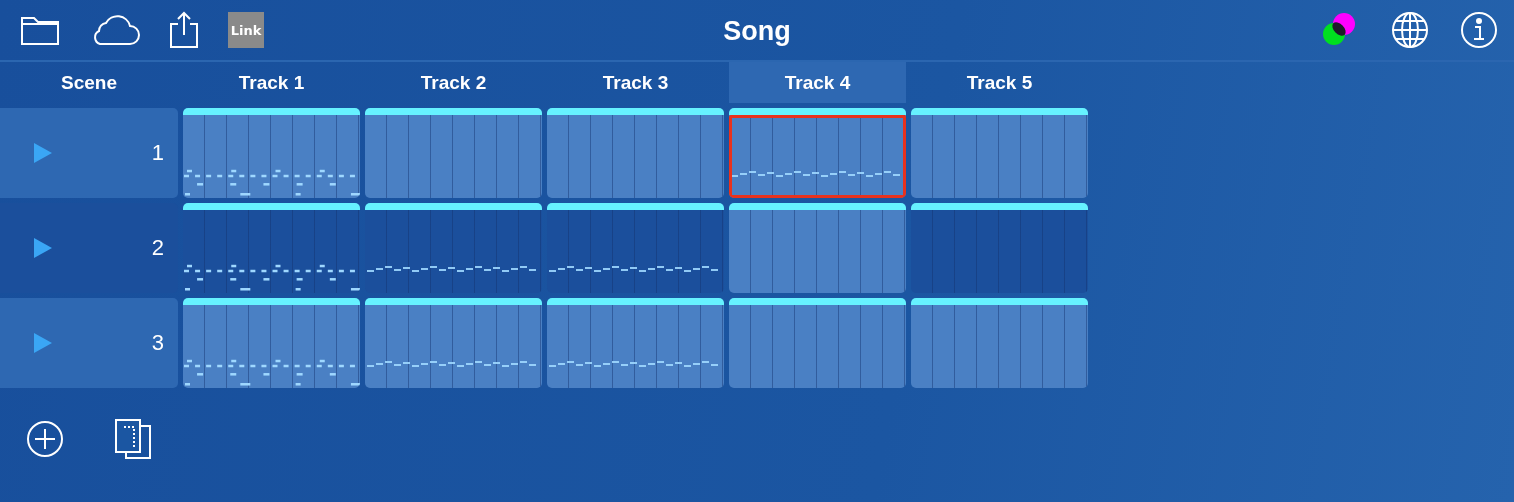 The image size is (1514, 502). I want to click on play-icon, so click(43, 248).